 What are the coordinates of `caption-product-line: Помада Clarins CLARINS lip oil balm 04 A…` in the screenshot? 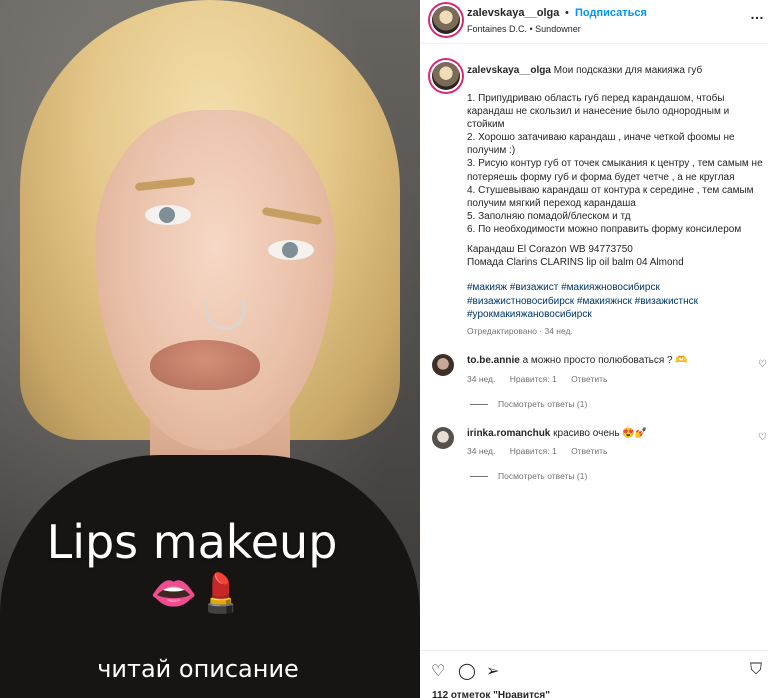 It's located at (575, 262).